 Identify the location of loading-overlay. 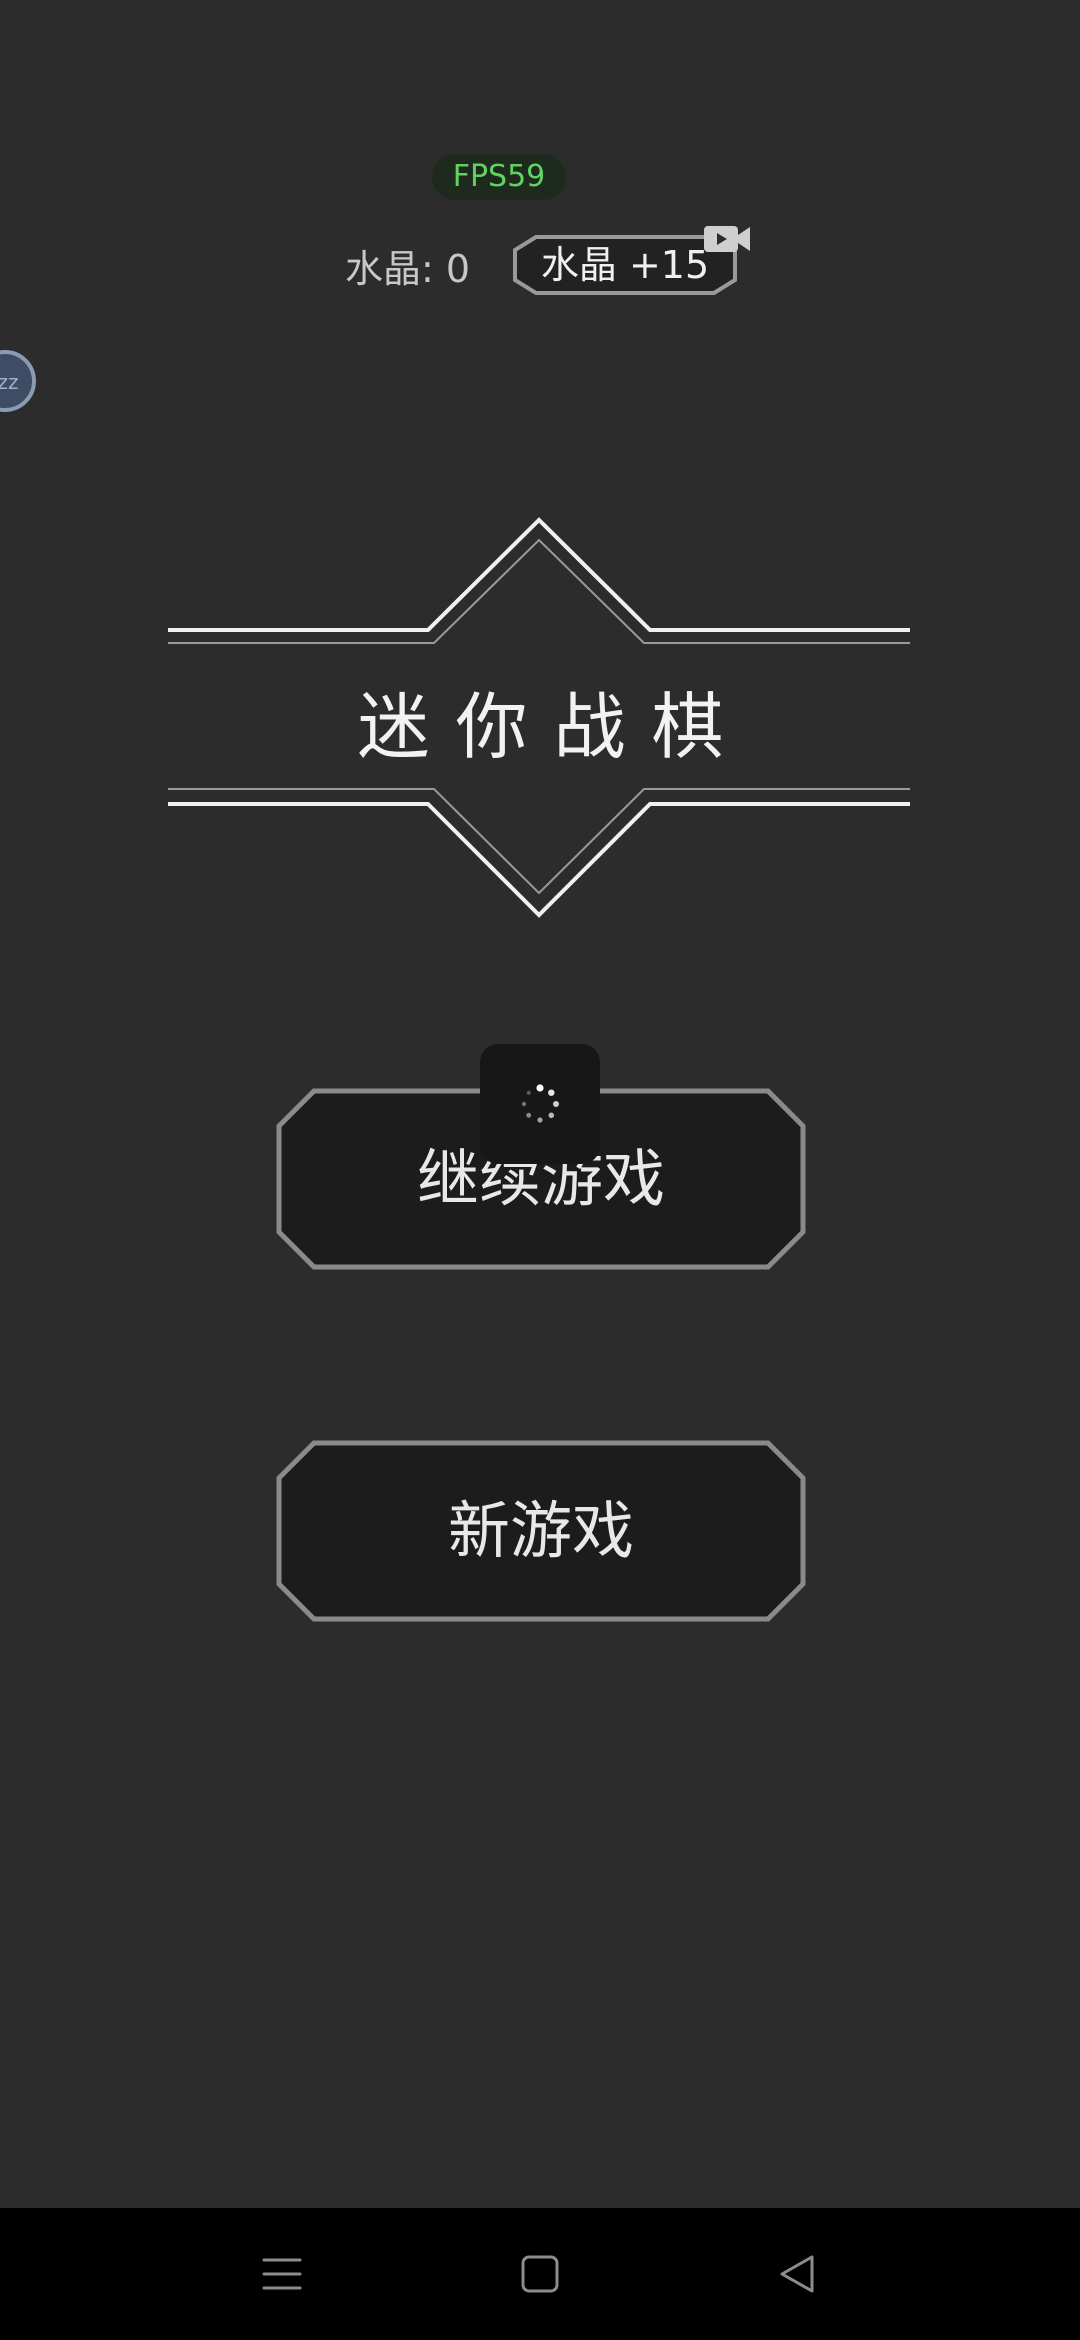
(540, 1104).